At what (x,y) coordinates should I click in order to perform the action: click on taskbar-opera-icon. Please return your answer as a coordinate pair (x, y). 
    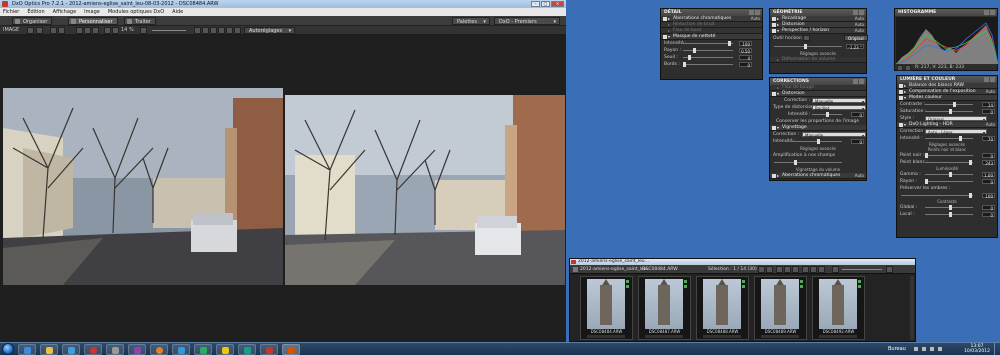
    Looking at the image, I should click on (93, 349).